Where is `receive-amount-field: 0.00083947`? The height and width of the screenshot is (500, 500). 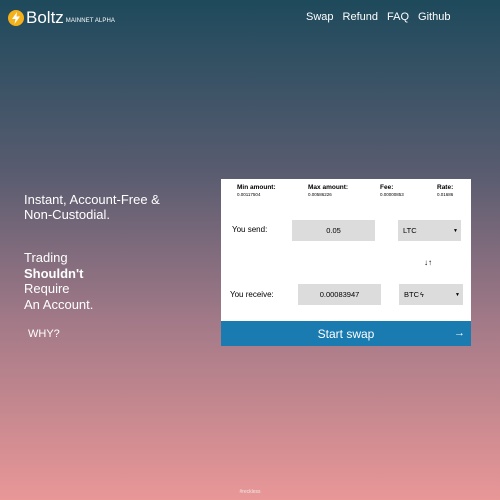
receive-amount-field: 0.00083947 is located at coordinates (339, 294).